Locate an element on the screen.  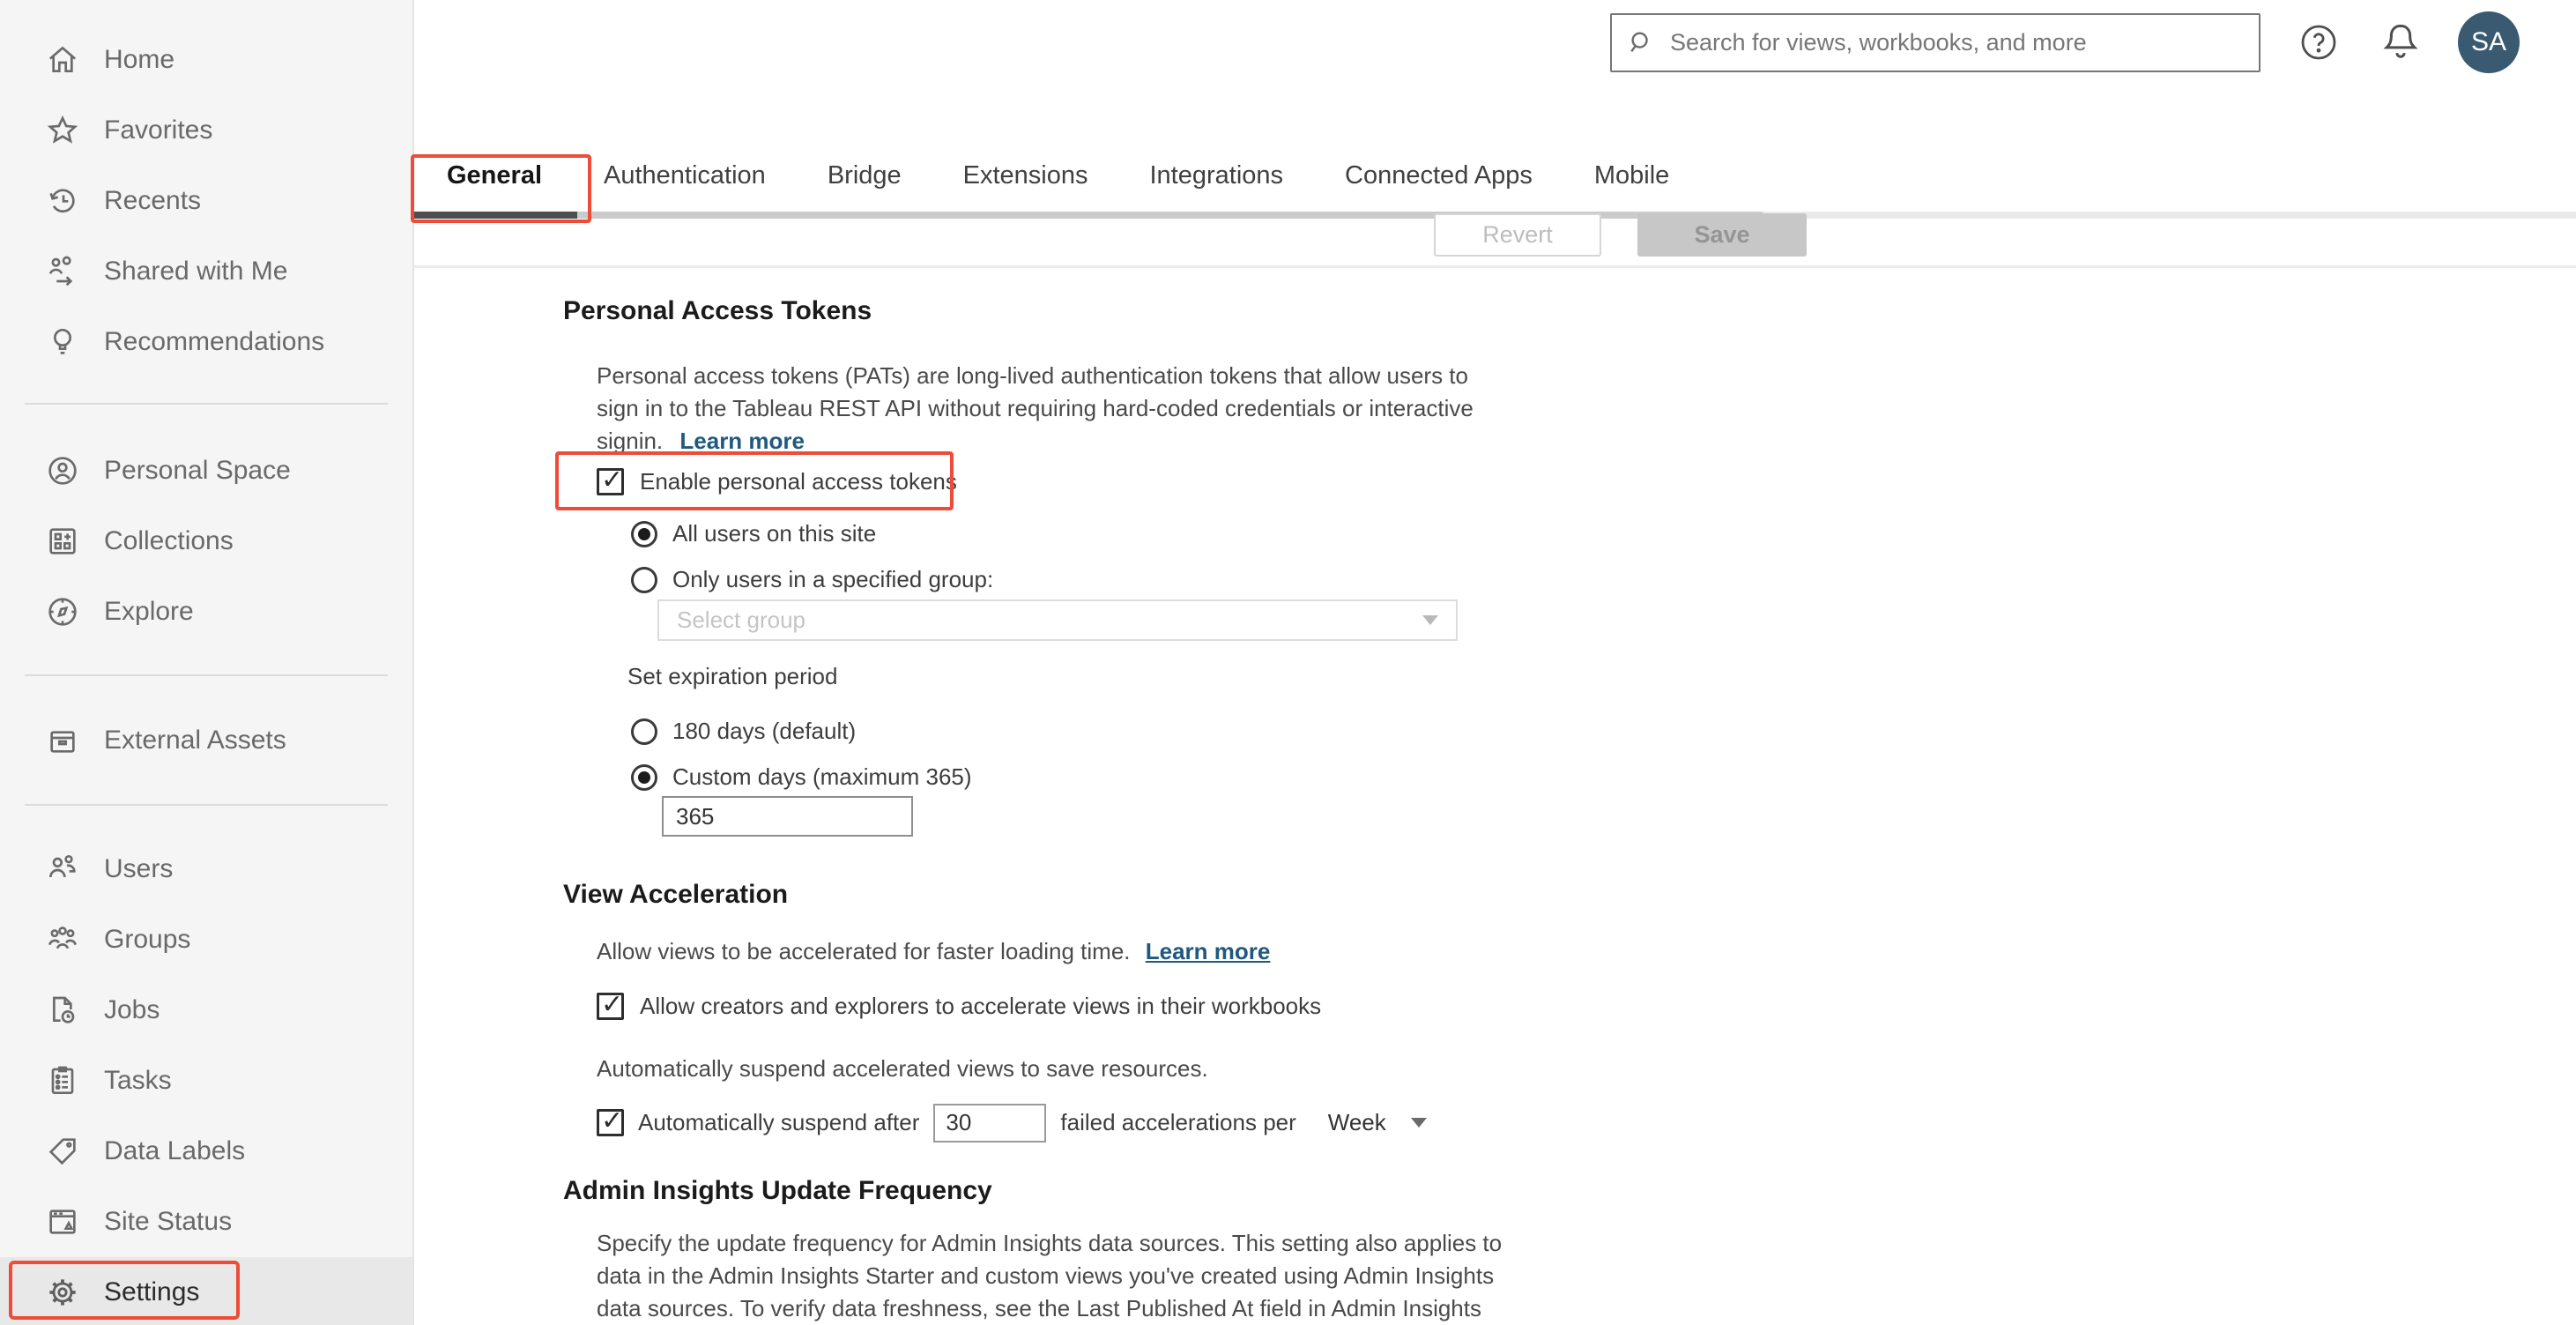
collections-icon is located at coordinates (62, 541).